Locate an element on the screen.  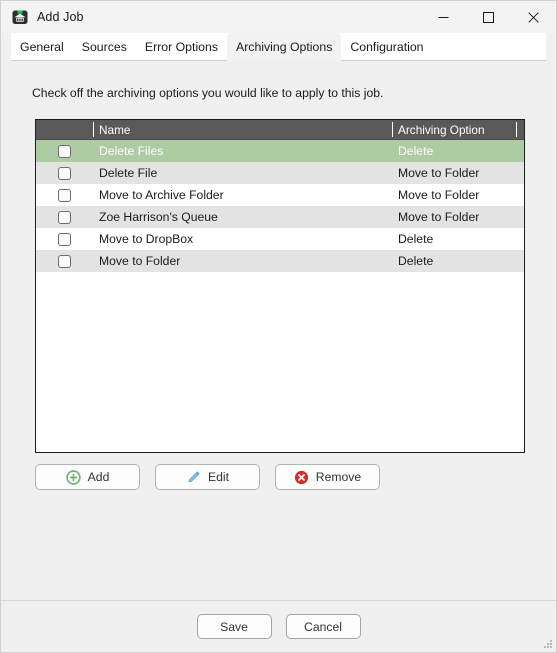
save-button: Save is located at coordinates (234, 626).